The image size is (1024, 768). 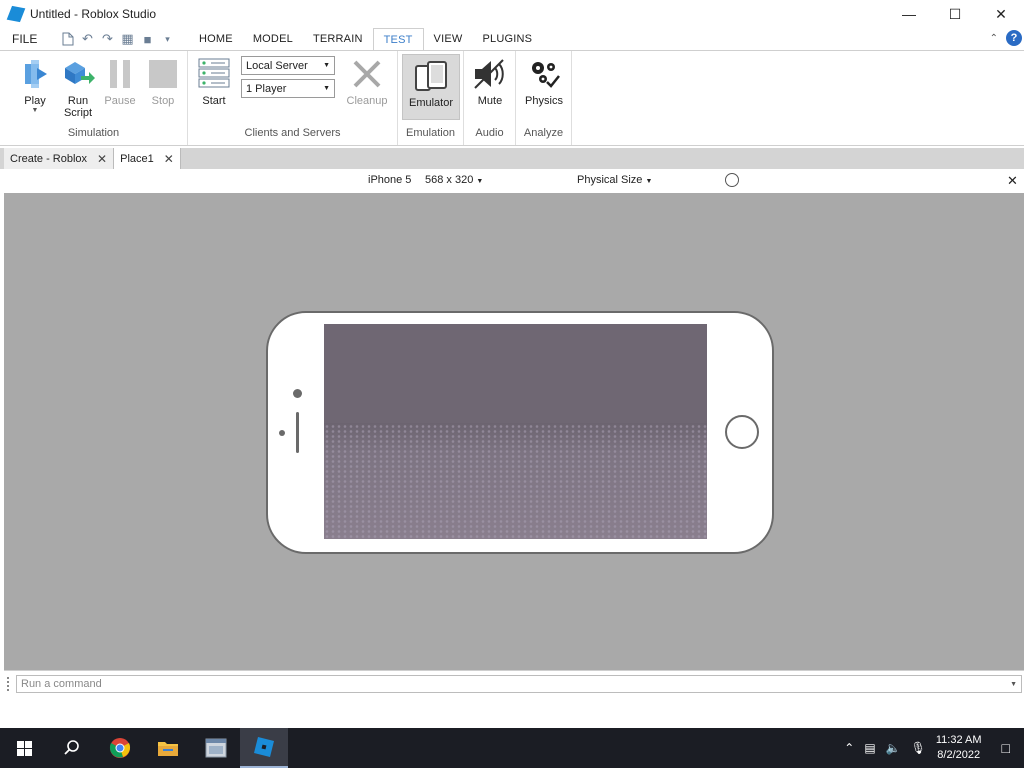 What do you see at coordinates (732, 180) in the screenshot?
I see `rotate-device-icon` at bounding box center [732, 180].